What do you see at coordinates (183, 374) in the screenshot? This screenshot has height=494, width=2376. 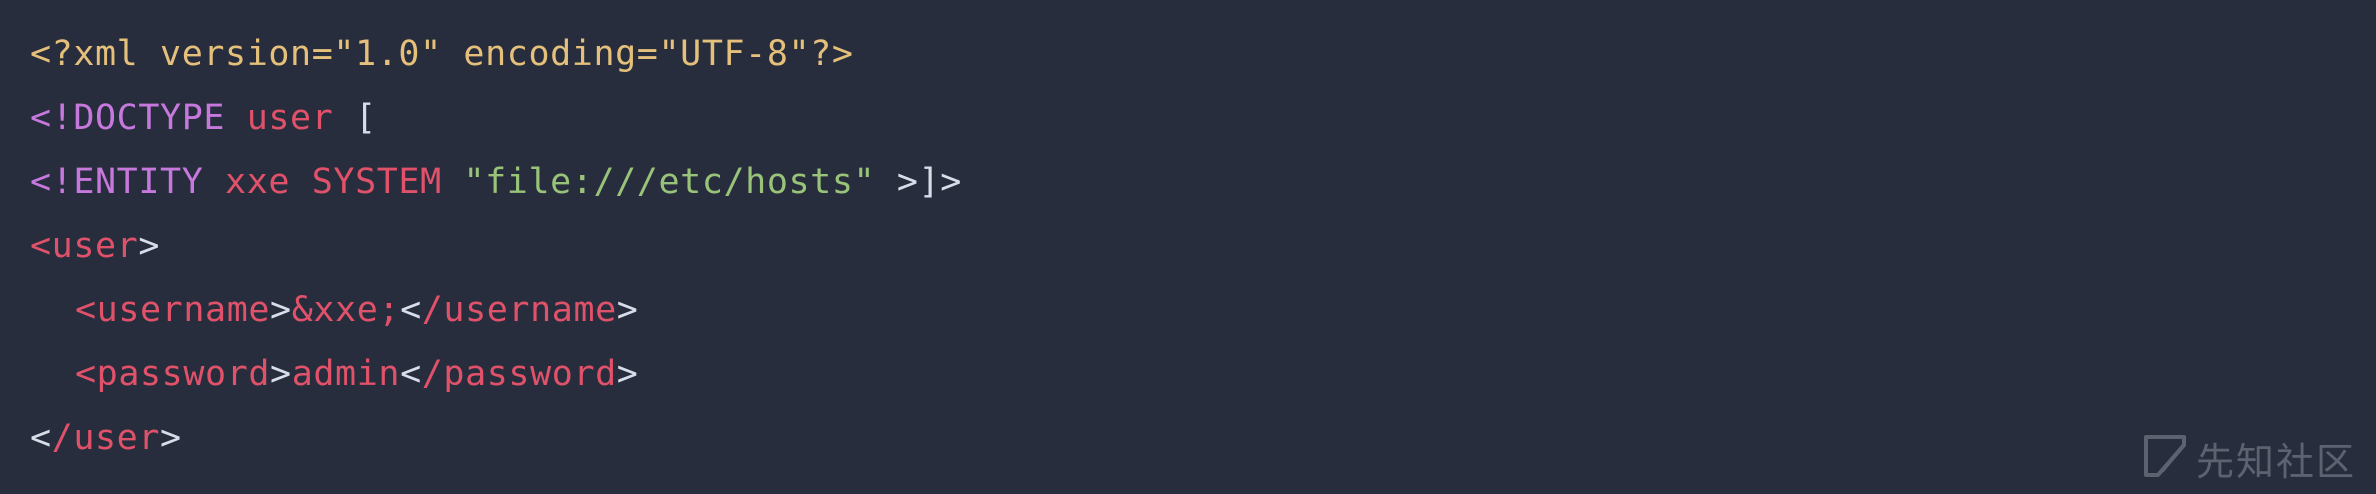 I see `code-token-tag-name: password` at bounding box center [183, 374].